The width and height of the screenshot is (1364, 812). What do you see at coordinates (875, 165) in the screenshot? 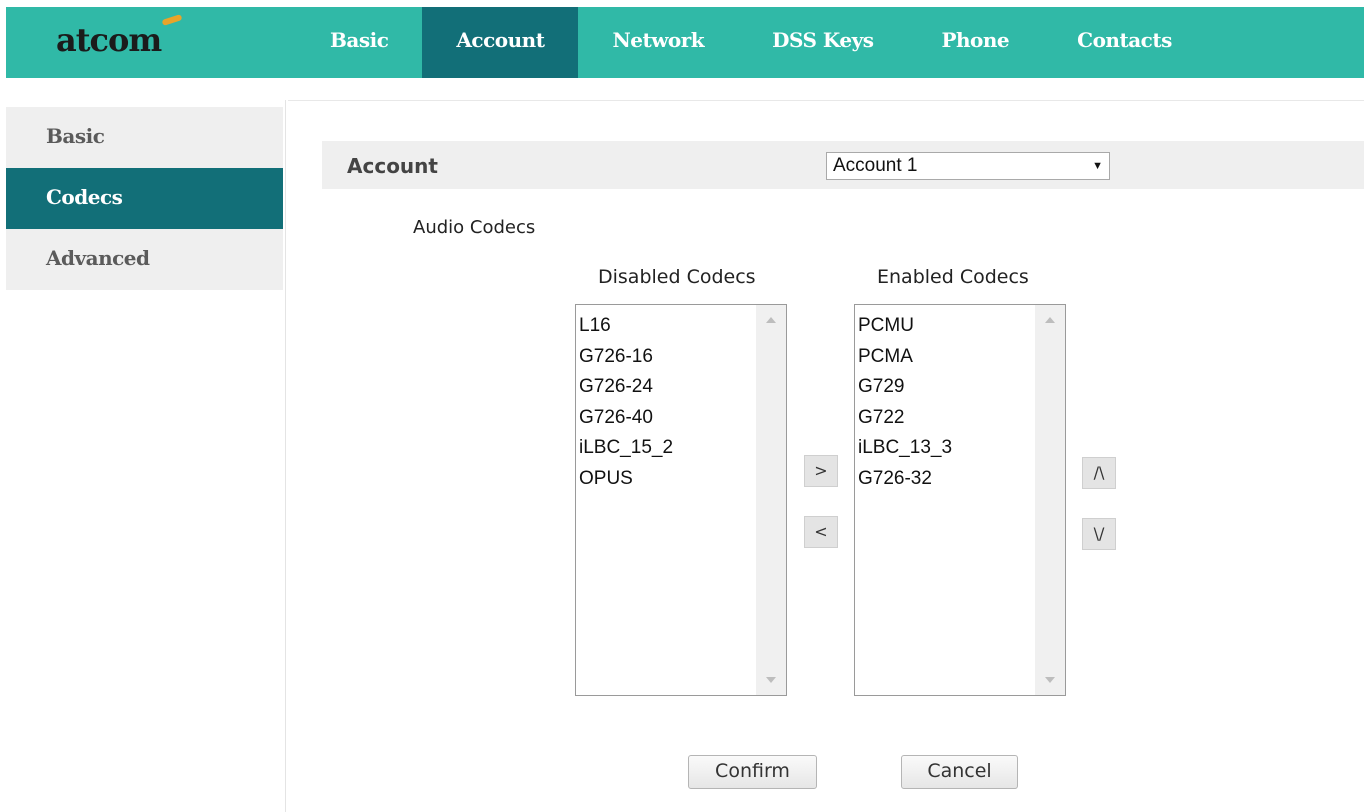
I see `account-select-value: Account 1` at bounding box center [875, 165].